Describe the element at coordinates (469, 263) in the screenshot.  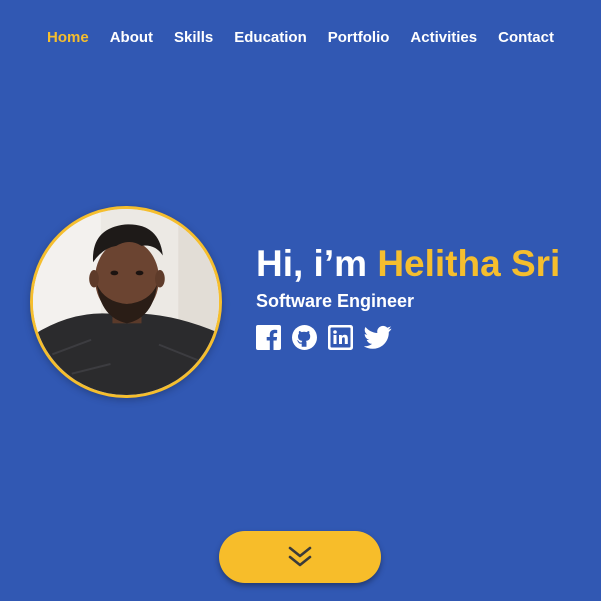
I see `hero-name: Helitha Sri` at that location.